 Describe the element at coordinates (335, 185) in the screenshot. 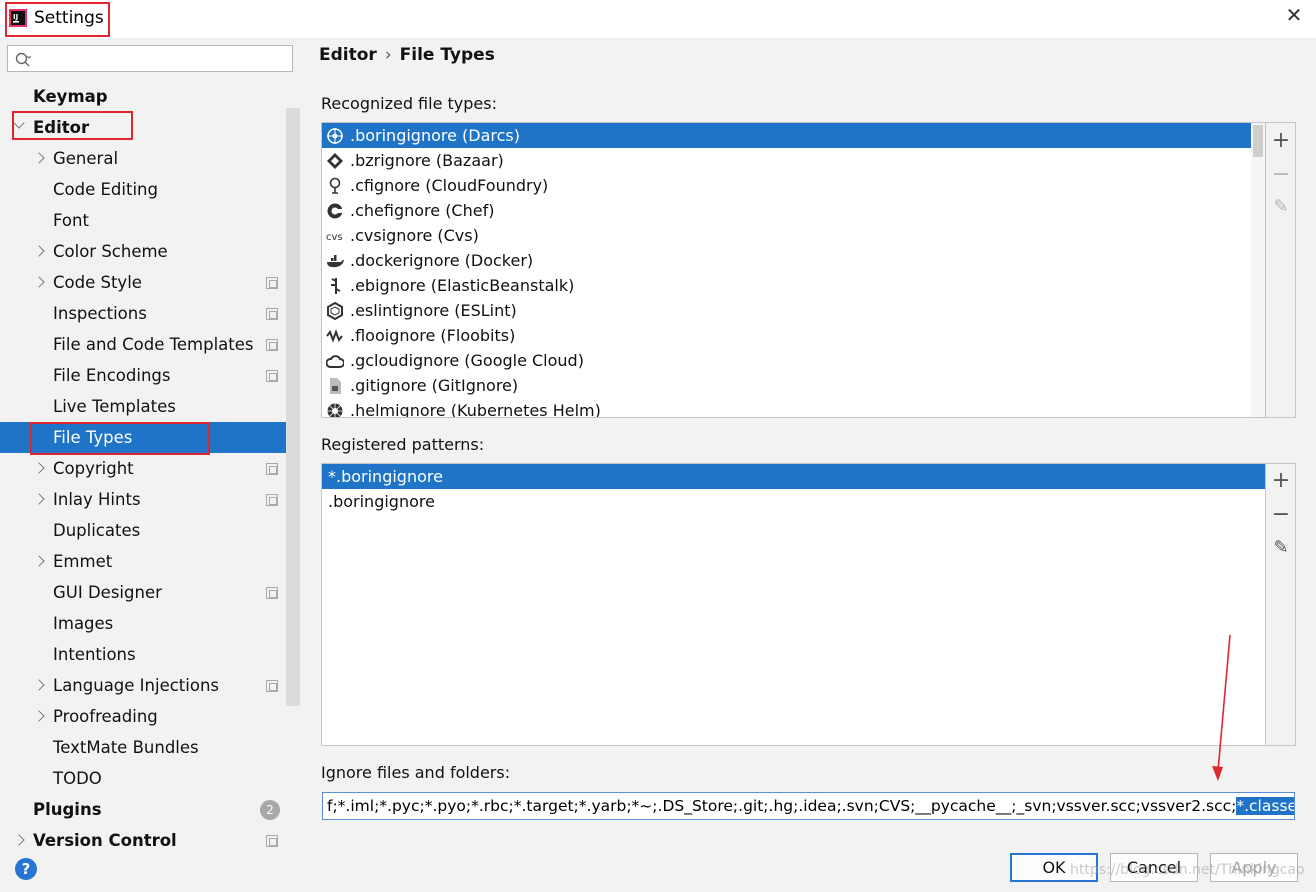

I see `cloudfoundry-icon` at that location.